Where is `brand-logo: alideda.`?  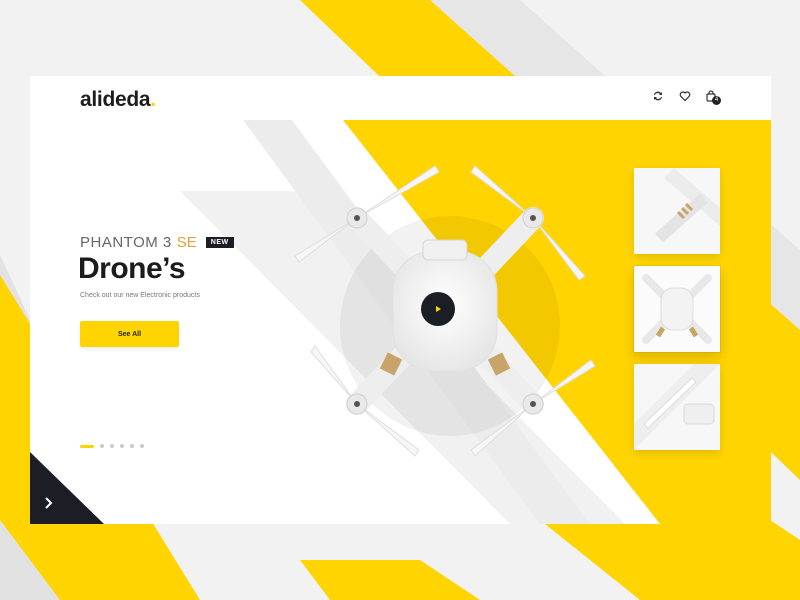 brand-logo: alideda. is located at coordinates (118, 100).